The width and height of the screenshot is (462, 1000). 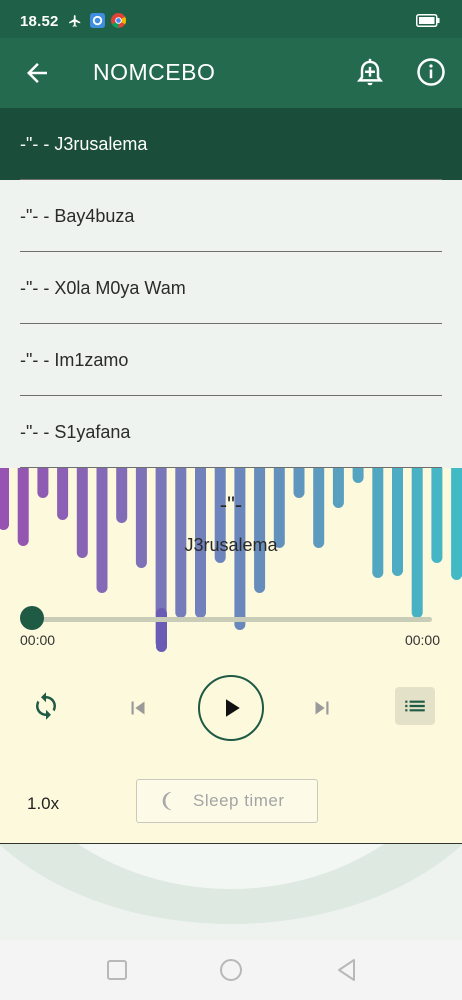 What do you see at coordinates (117, 970) in the screenshot?
I see `recents-icon` at bounding box center [117, 970].